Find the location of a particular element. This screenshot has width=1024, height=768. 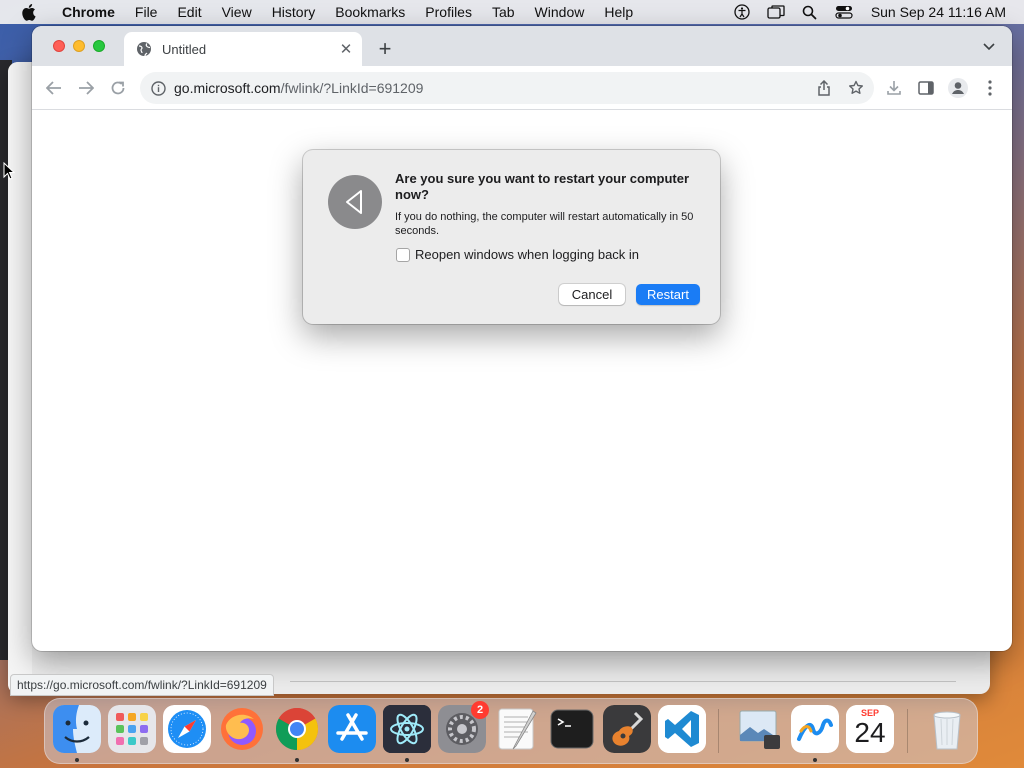

dock-app-store-icon is located at coordinates (352, 729).